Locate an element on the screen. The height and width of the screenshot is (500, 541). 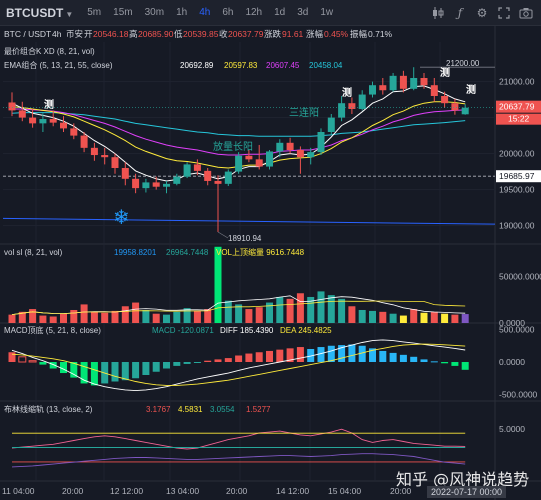
time-tick-label: 15 04:00 is located at coordinates (344, 491).